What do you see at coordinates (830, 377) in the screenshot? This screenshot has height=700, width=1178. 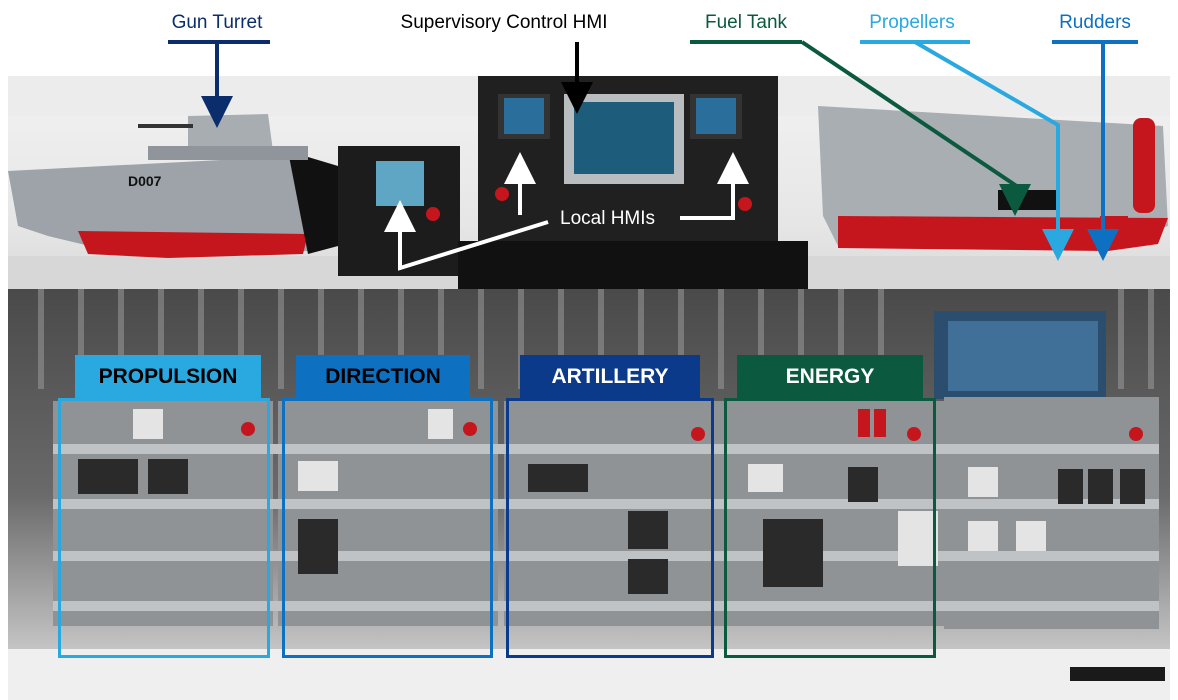 I see `energy-tag: ENERGY` at bounding box center [830, 377].